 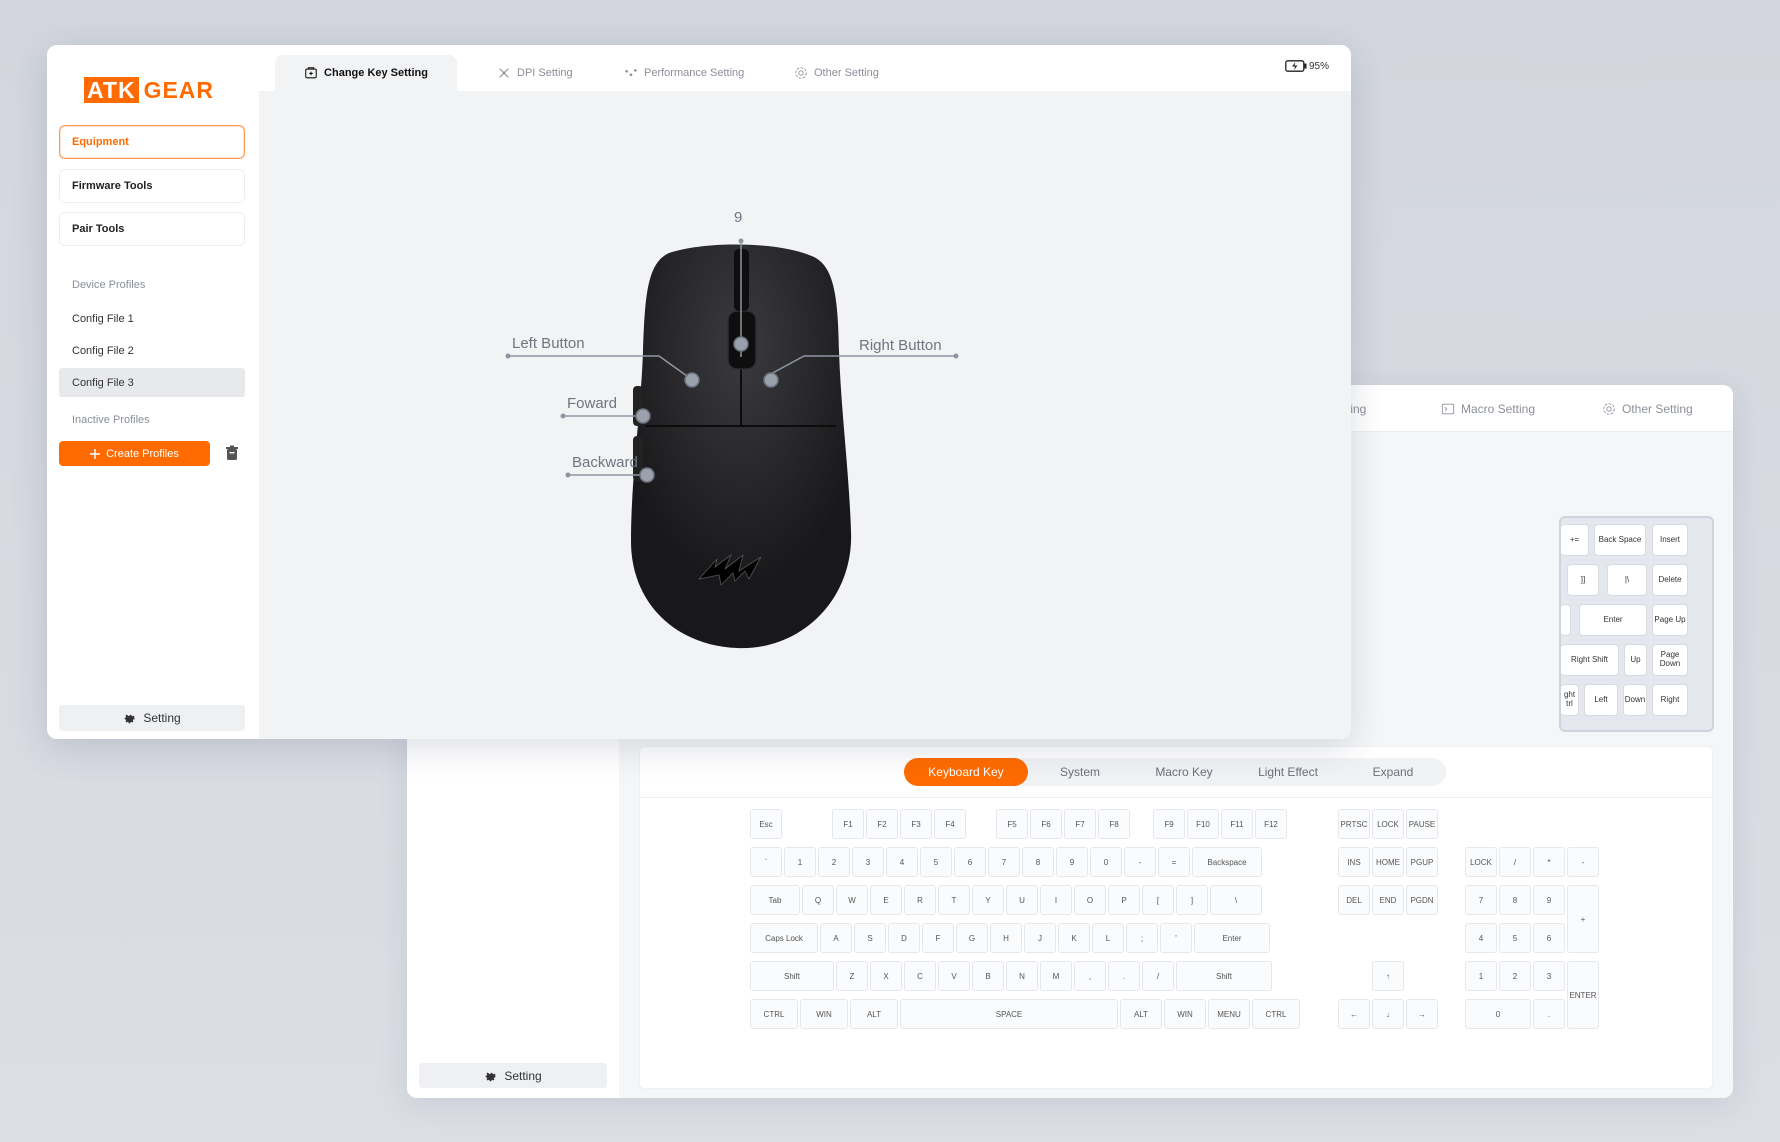 What do you see at coordinates (1570, 700) in the screenshot?
I see `preview-key: ght trl` at bounding box center [1570, 700].